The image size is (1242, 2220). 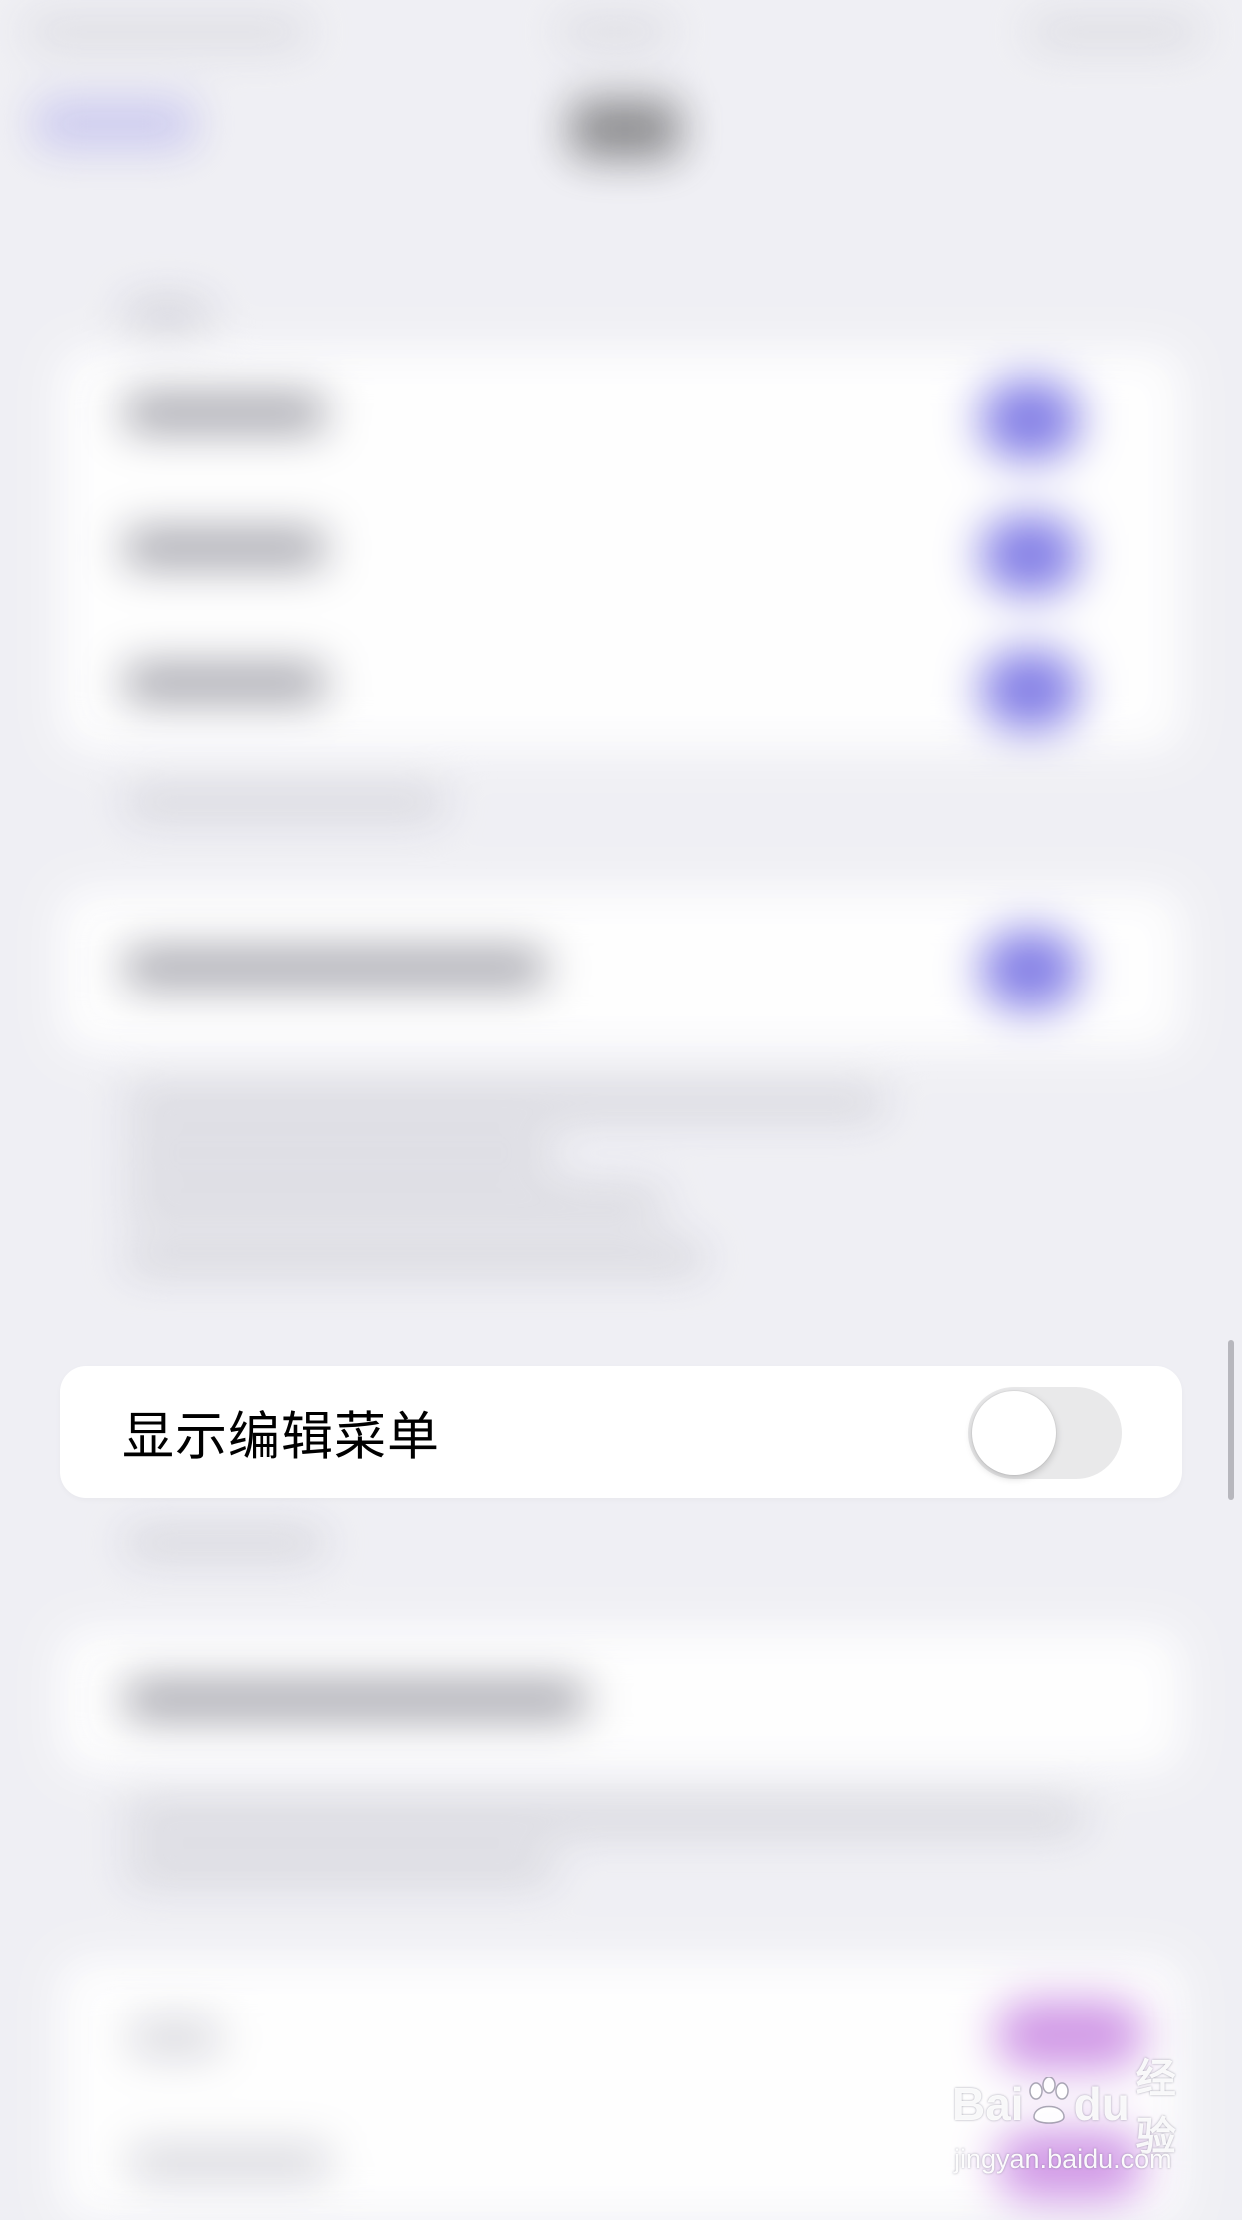 I want to click on status-battery-blur, so click(x=1115, y=32).